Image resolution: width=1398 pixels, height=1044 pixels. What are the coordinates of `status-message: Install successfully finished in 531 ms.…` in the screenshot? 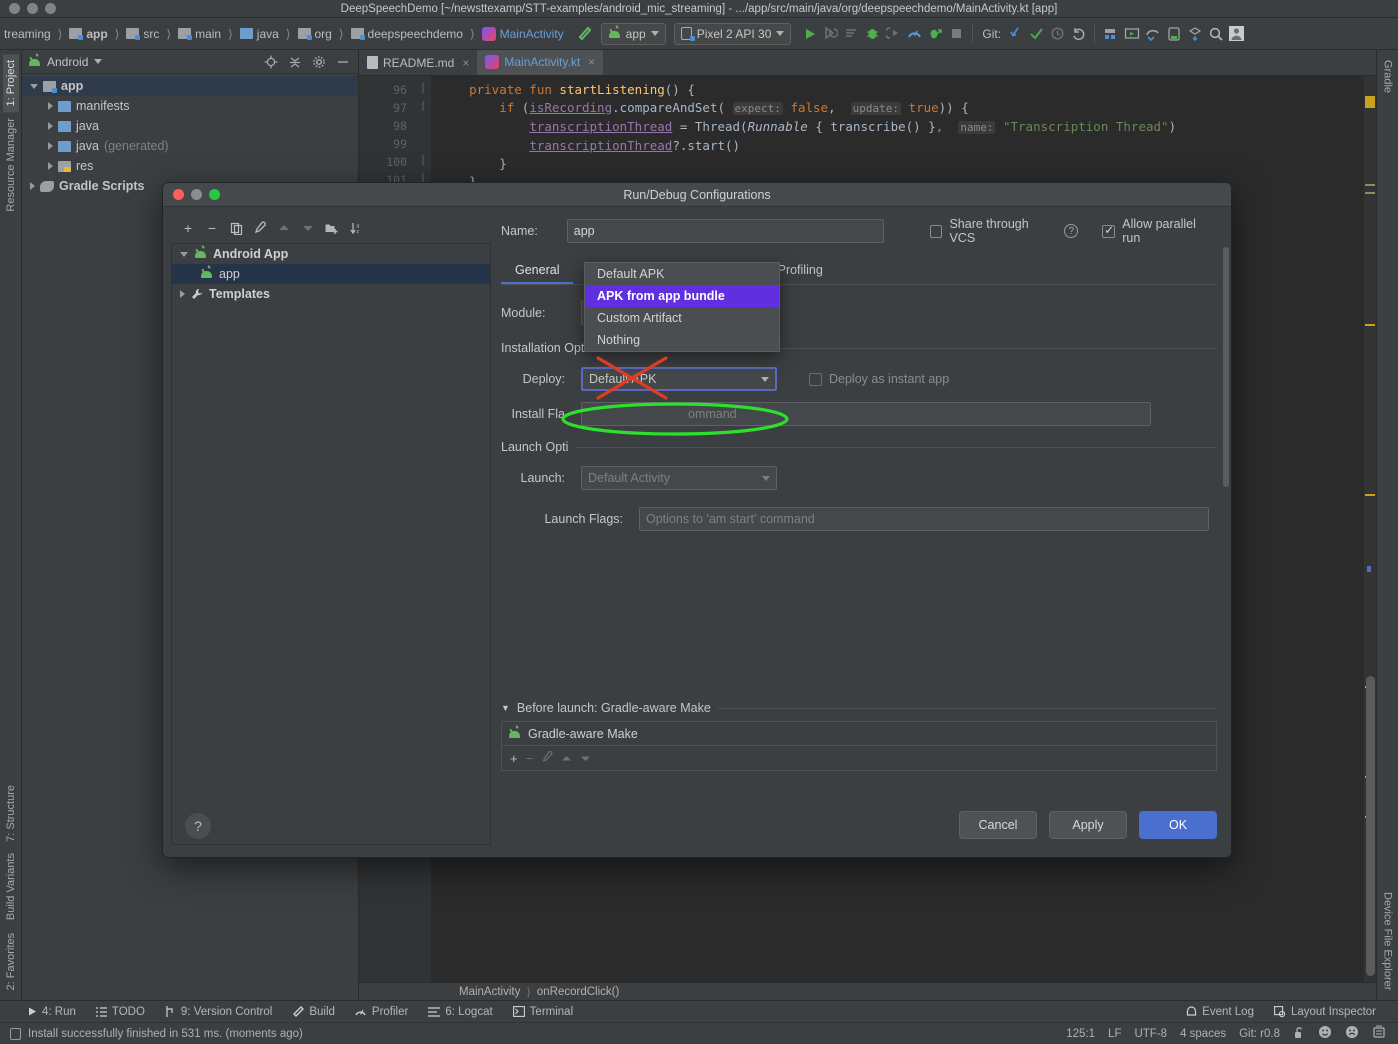 It's located at (165, 1034).